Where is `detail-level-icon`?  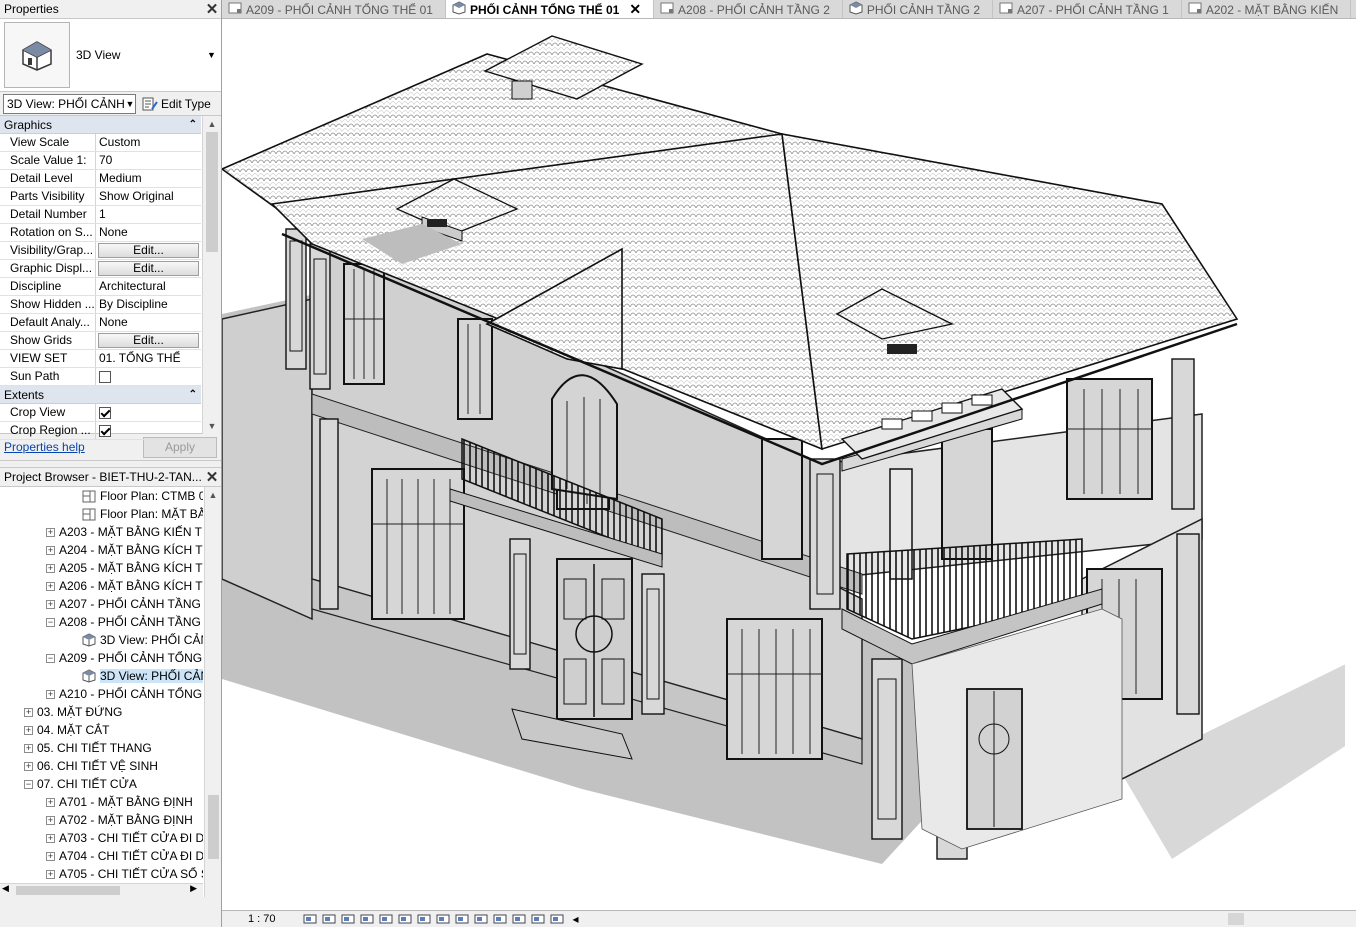
detail-level-icon is located at coordinates (309, 919).